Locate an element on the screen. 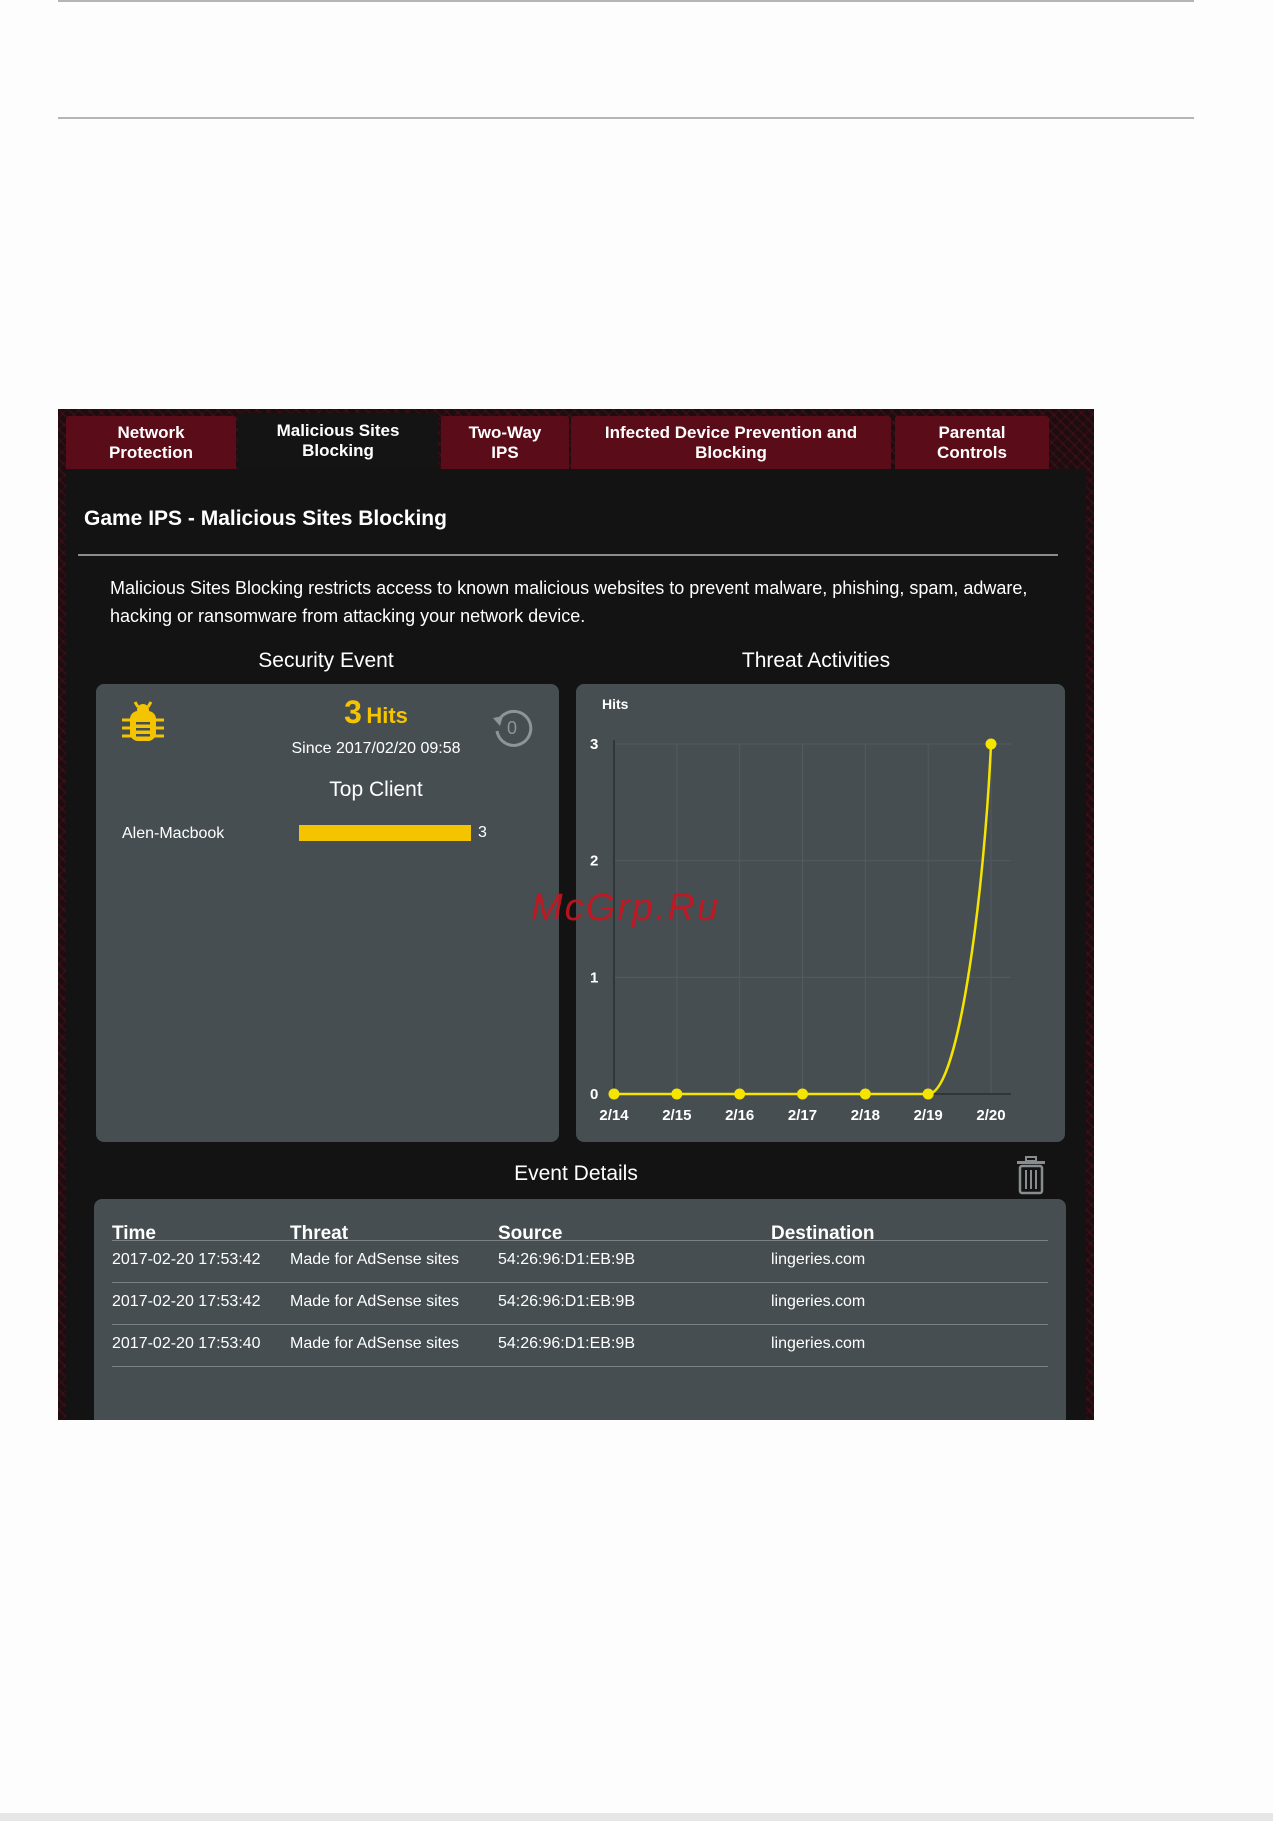 The height and width of the screenshot is (1821, 1273). tab-two-way-ips: Two-Way IPS is located at coordinates (505, 442).